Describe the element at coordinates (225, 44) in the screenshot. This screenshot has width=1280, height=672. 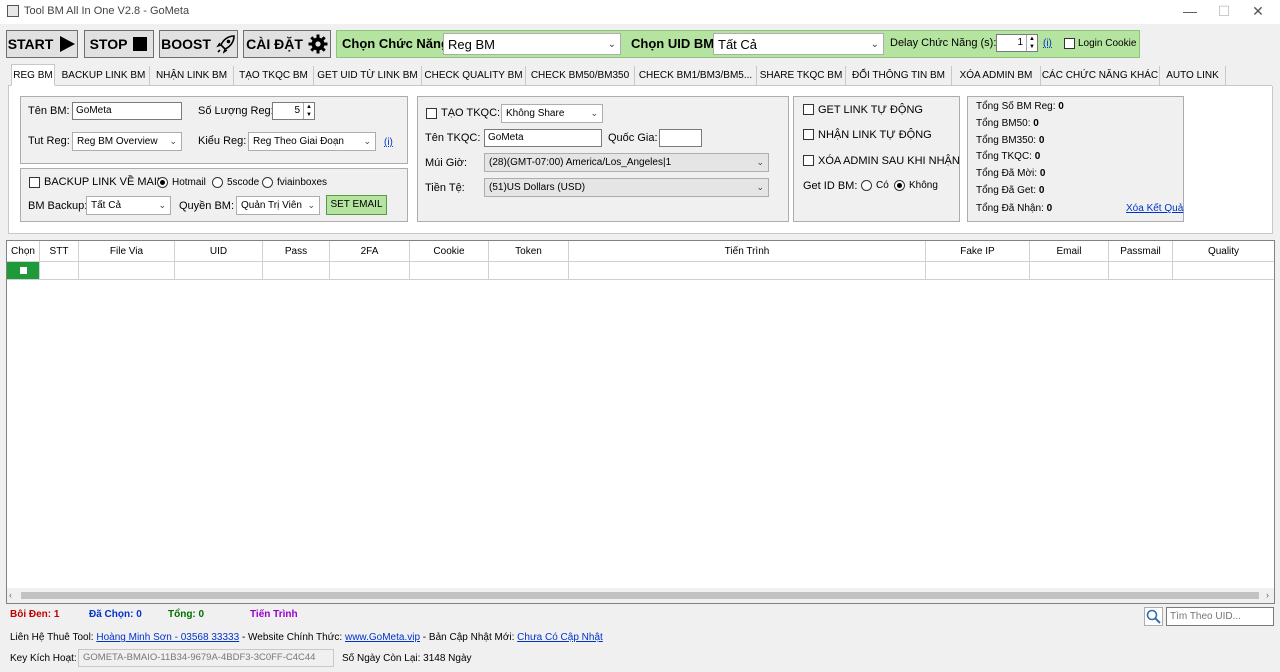
I see `rocket-icon` at that location.